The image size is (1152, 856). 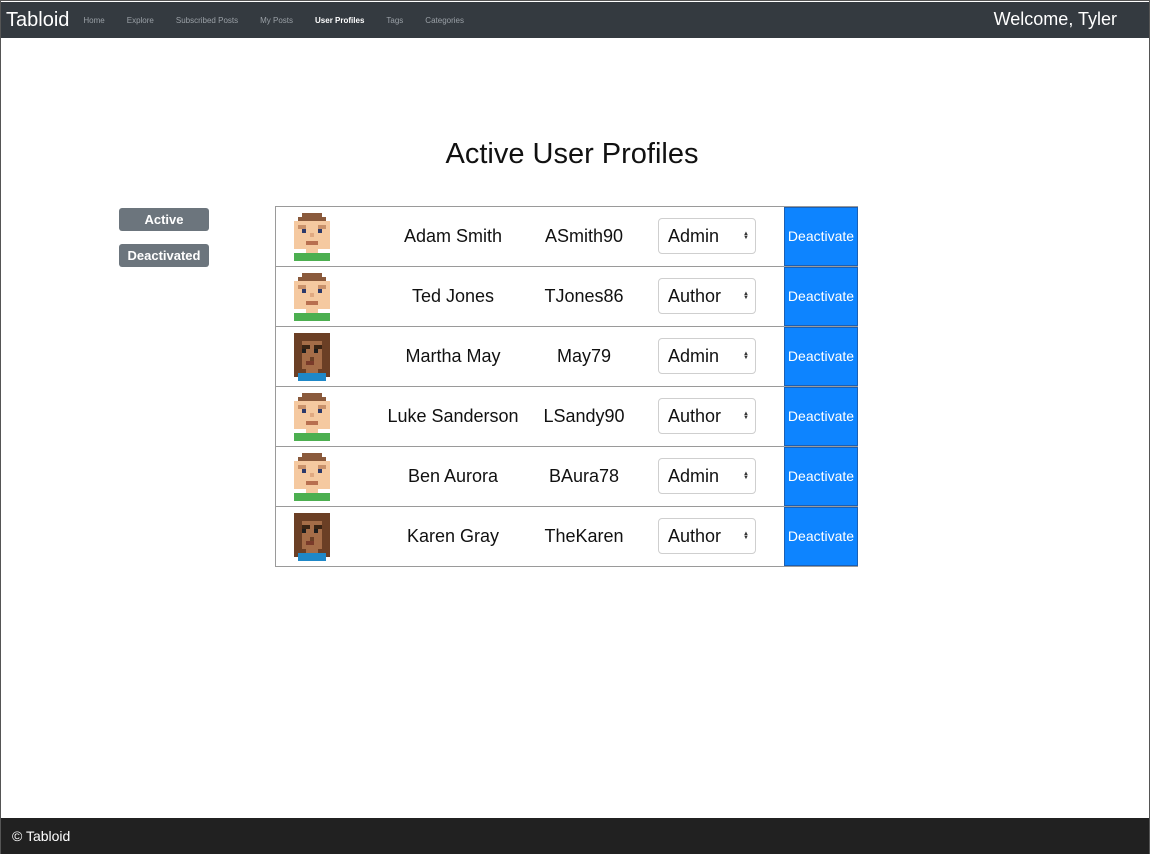 I want to click on nav-link-my-posts: My Posts, so click(x=276, y=20).